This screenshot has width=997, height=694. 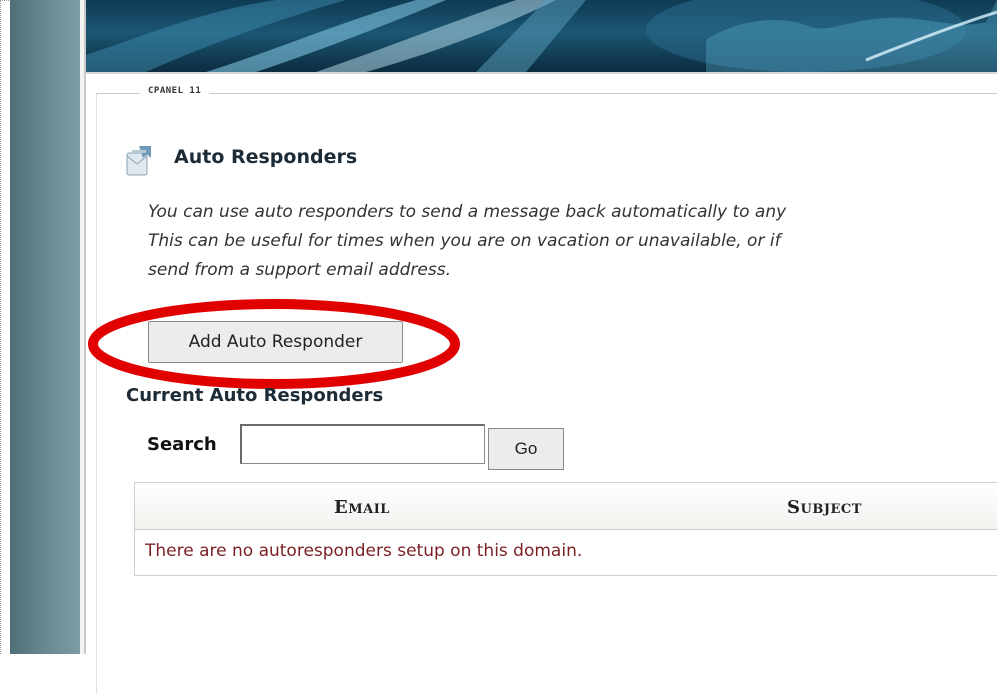 I want to click on add-auto-responder-button: Add Auto Responder, so click(x=275, y=342).